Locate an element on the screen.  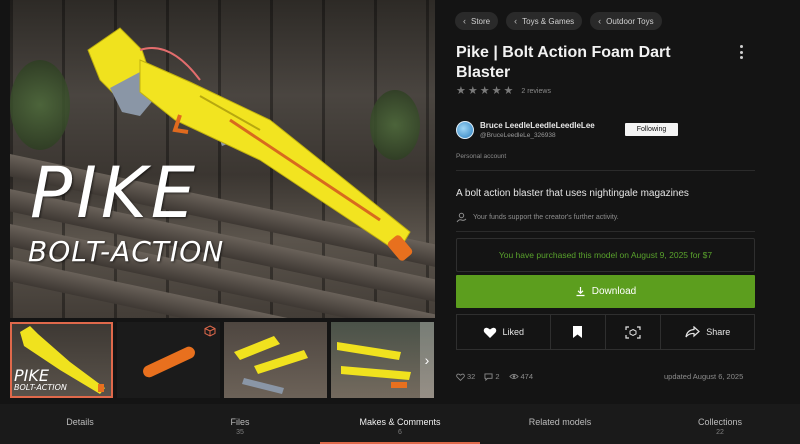
plant is located at coordinates (40, 105).